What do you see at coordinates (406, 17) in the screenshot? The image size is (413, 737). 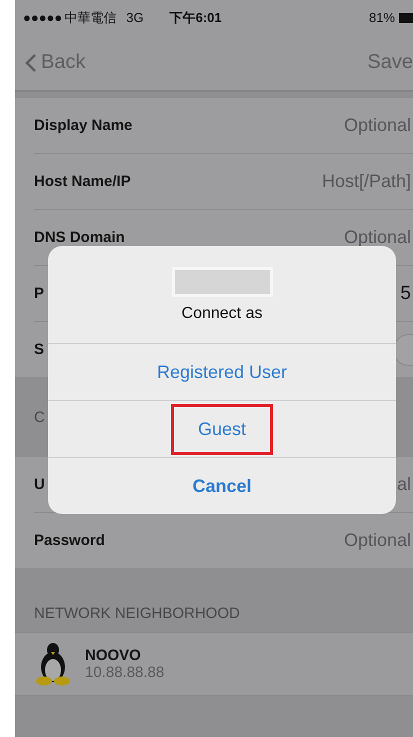 I see `battery-icon` at bounding box center [406, 17].